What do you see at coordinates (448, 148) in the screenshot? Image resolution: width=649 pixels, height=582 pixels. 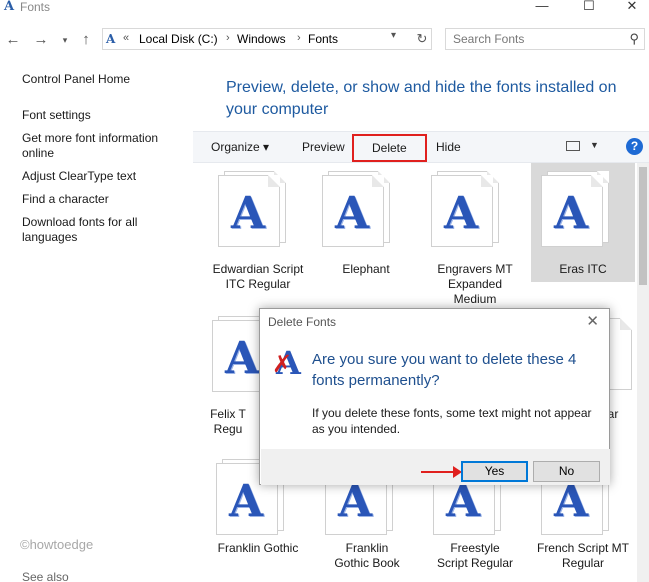 I see `hide-button: Hide` at bounding box center [448, 148].